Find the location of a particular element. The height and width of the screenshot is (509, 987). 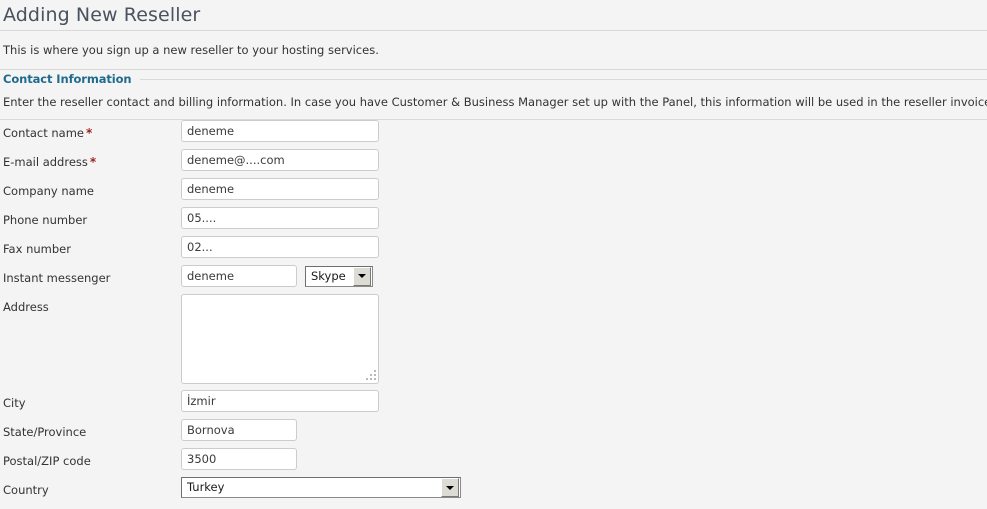

label-email-address-text: E-mail address is located at coordinates (45, 162).